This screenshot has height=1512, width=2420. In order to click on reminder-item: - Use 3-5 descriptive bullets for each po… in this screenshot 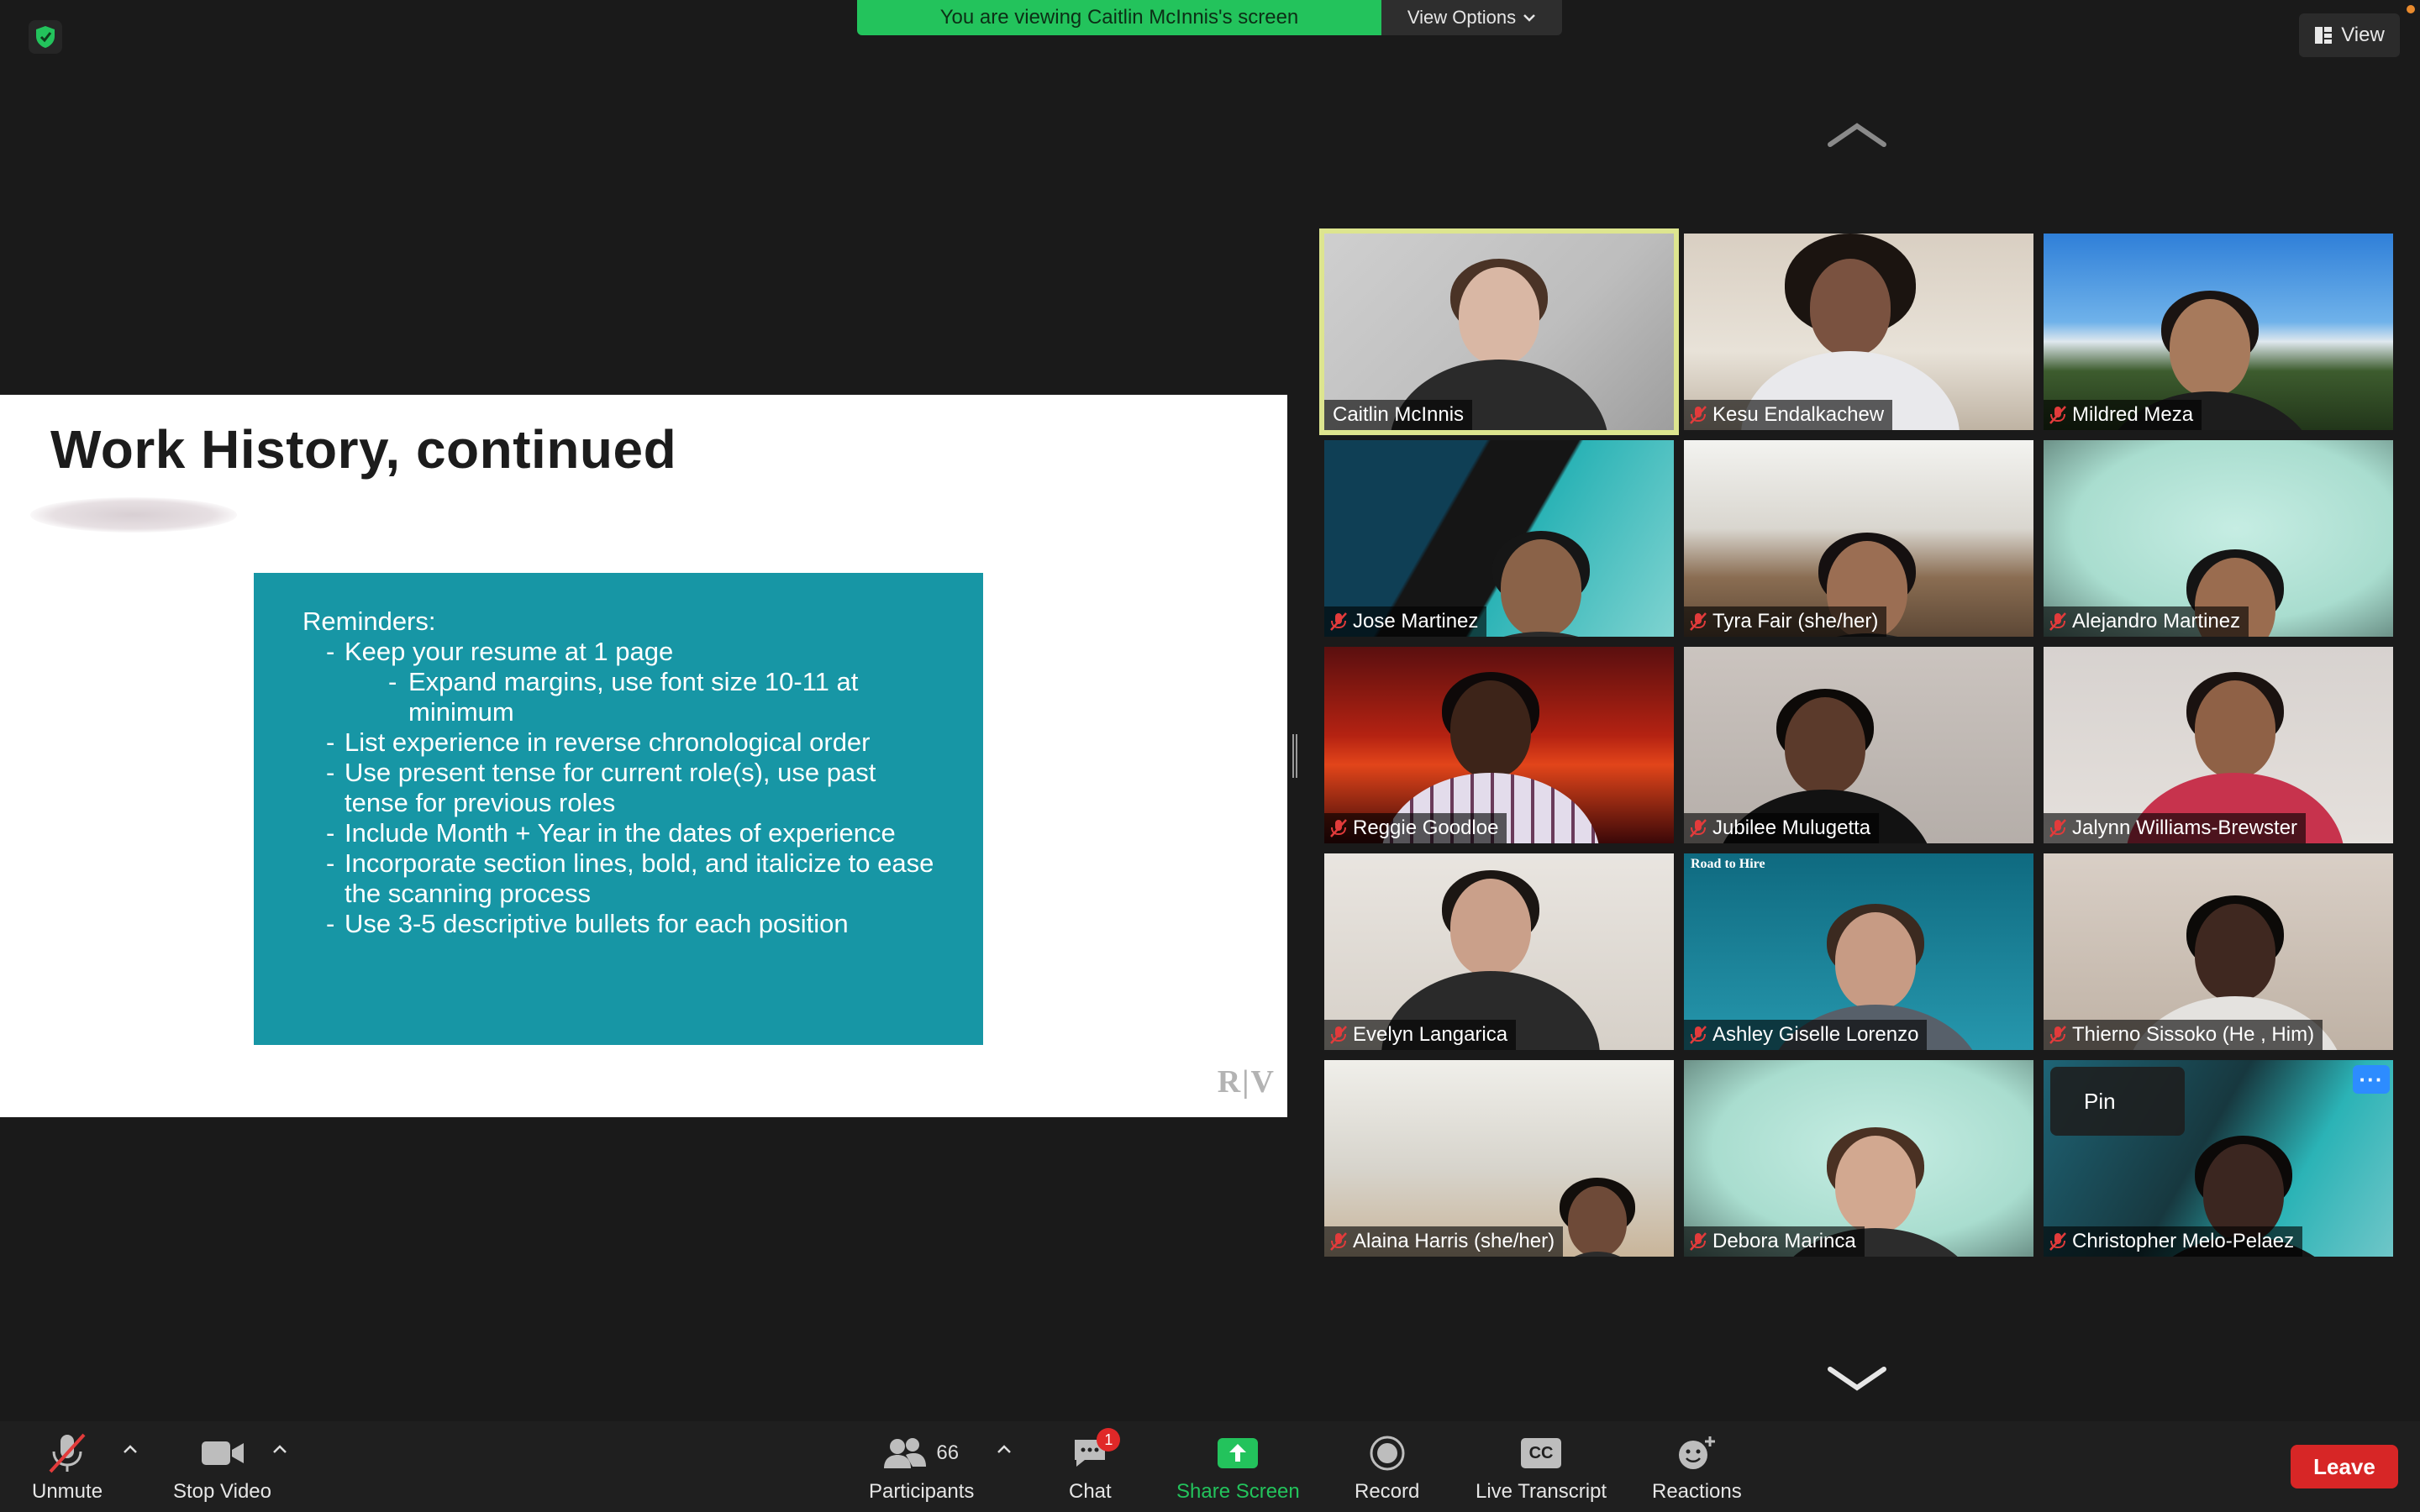, I will do `click(587, 923)`.